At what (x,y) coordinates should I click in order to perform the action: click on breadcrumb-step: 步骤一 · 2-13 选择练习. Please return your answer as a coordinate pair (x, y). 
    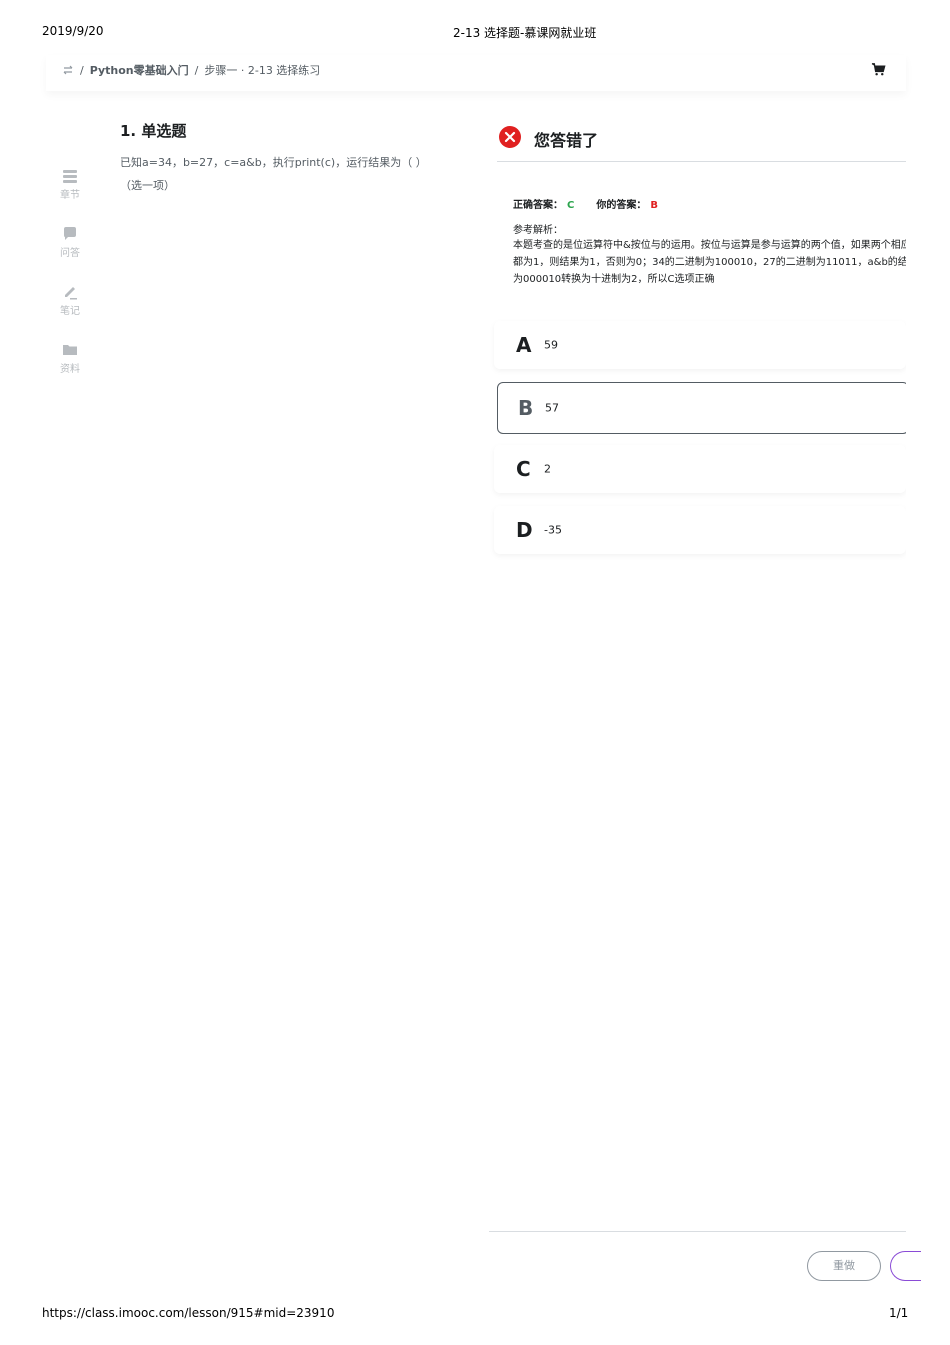
    Looking at the image, I should click on (262, 70).